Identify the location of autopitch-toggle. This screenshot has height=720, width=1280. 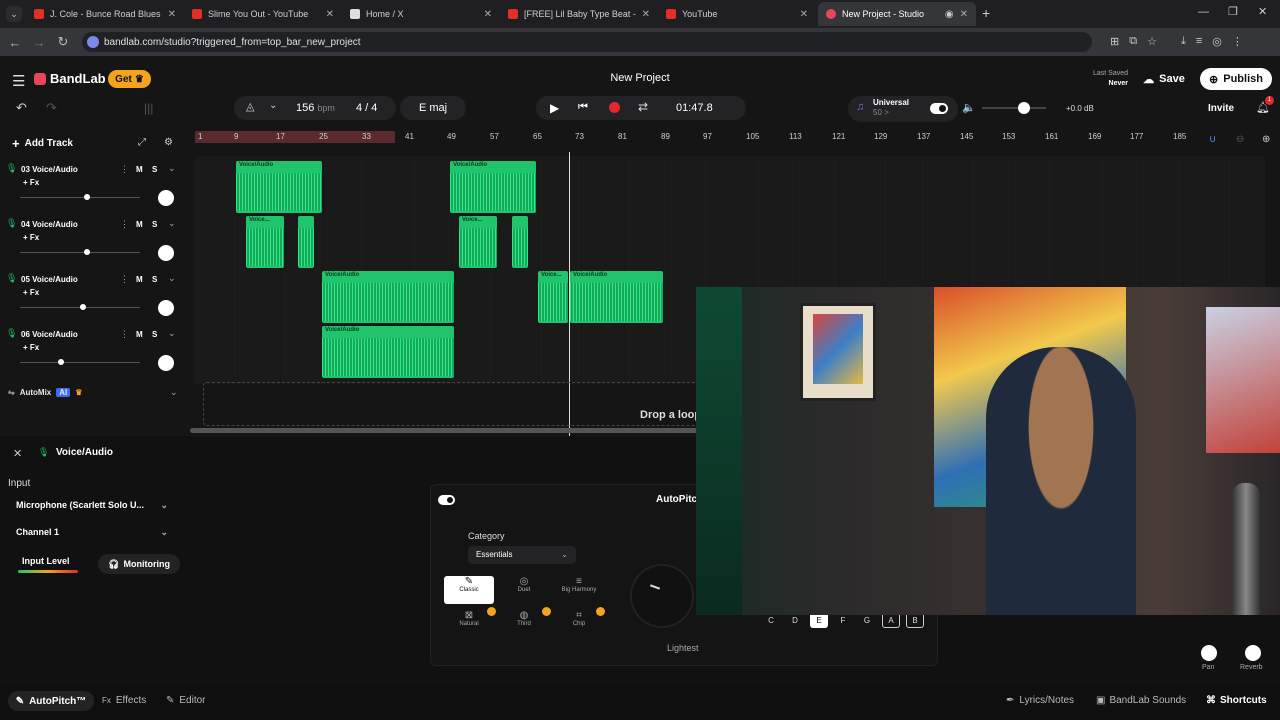
(446, 500).